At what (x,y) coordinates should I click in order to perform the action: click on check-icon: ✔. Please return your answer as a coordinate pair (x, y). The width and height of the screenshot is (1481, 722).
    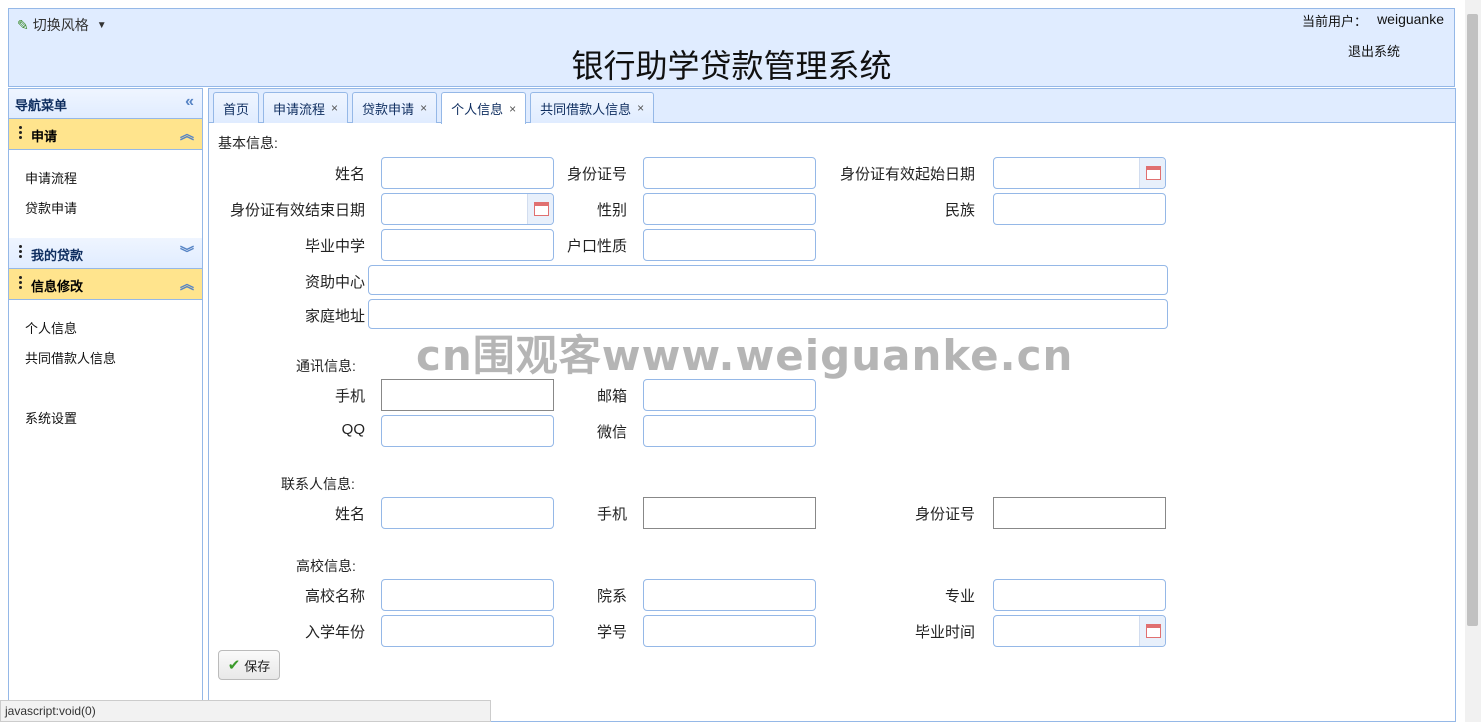
    Looking at the image, I should click on (234, 665).